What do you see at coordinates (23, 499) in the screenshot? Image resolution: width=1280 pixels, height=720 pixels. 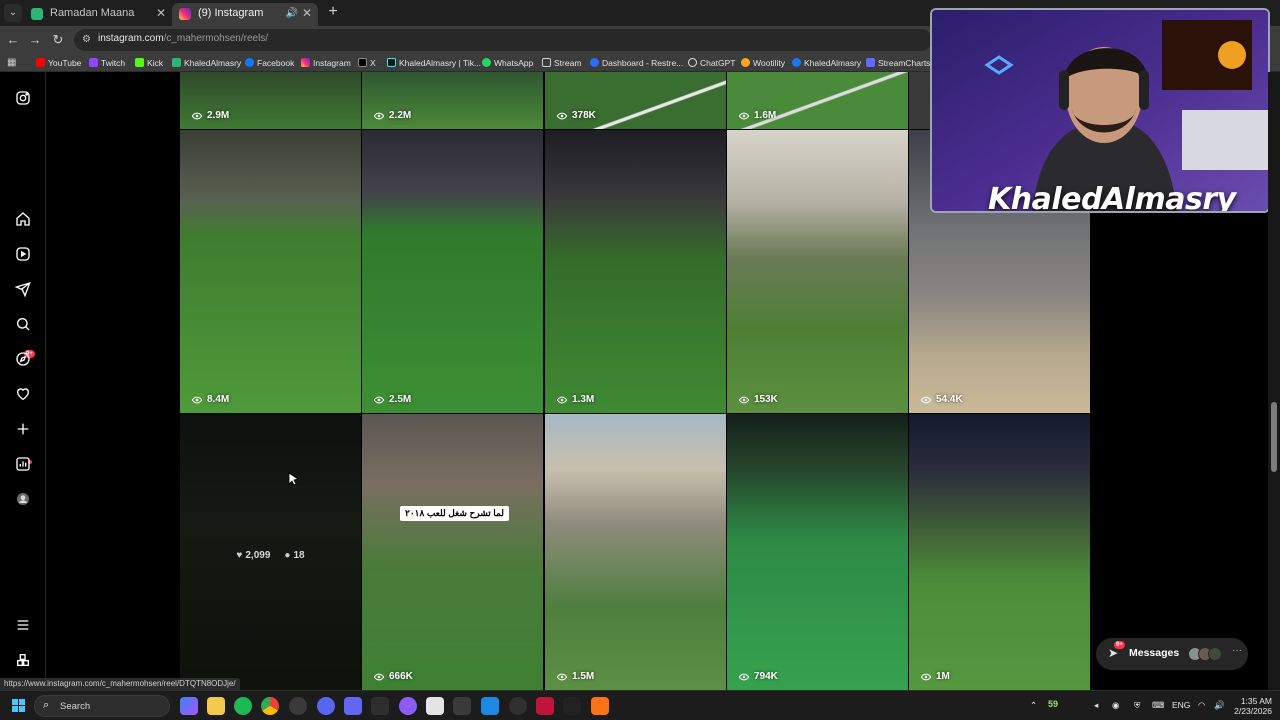 I see `profile-avatar` at bounding box center [23, 499].